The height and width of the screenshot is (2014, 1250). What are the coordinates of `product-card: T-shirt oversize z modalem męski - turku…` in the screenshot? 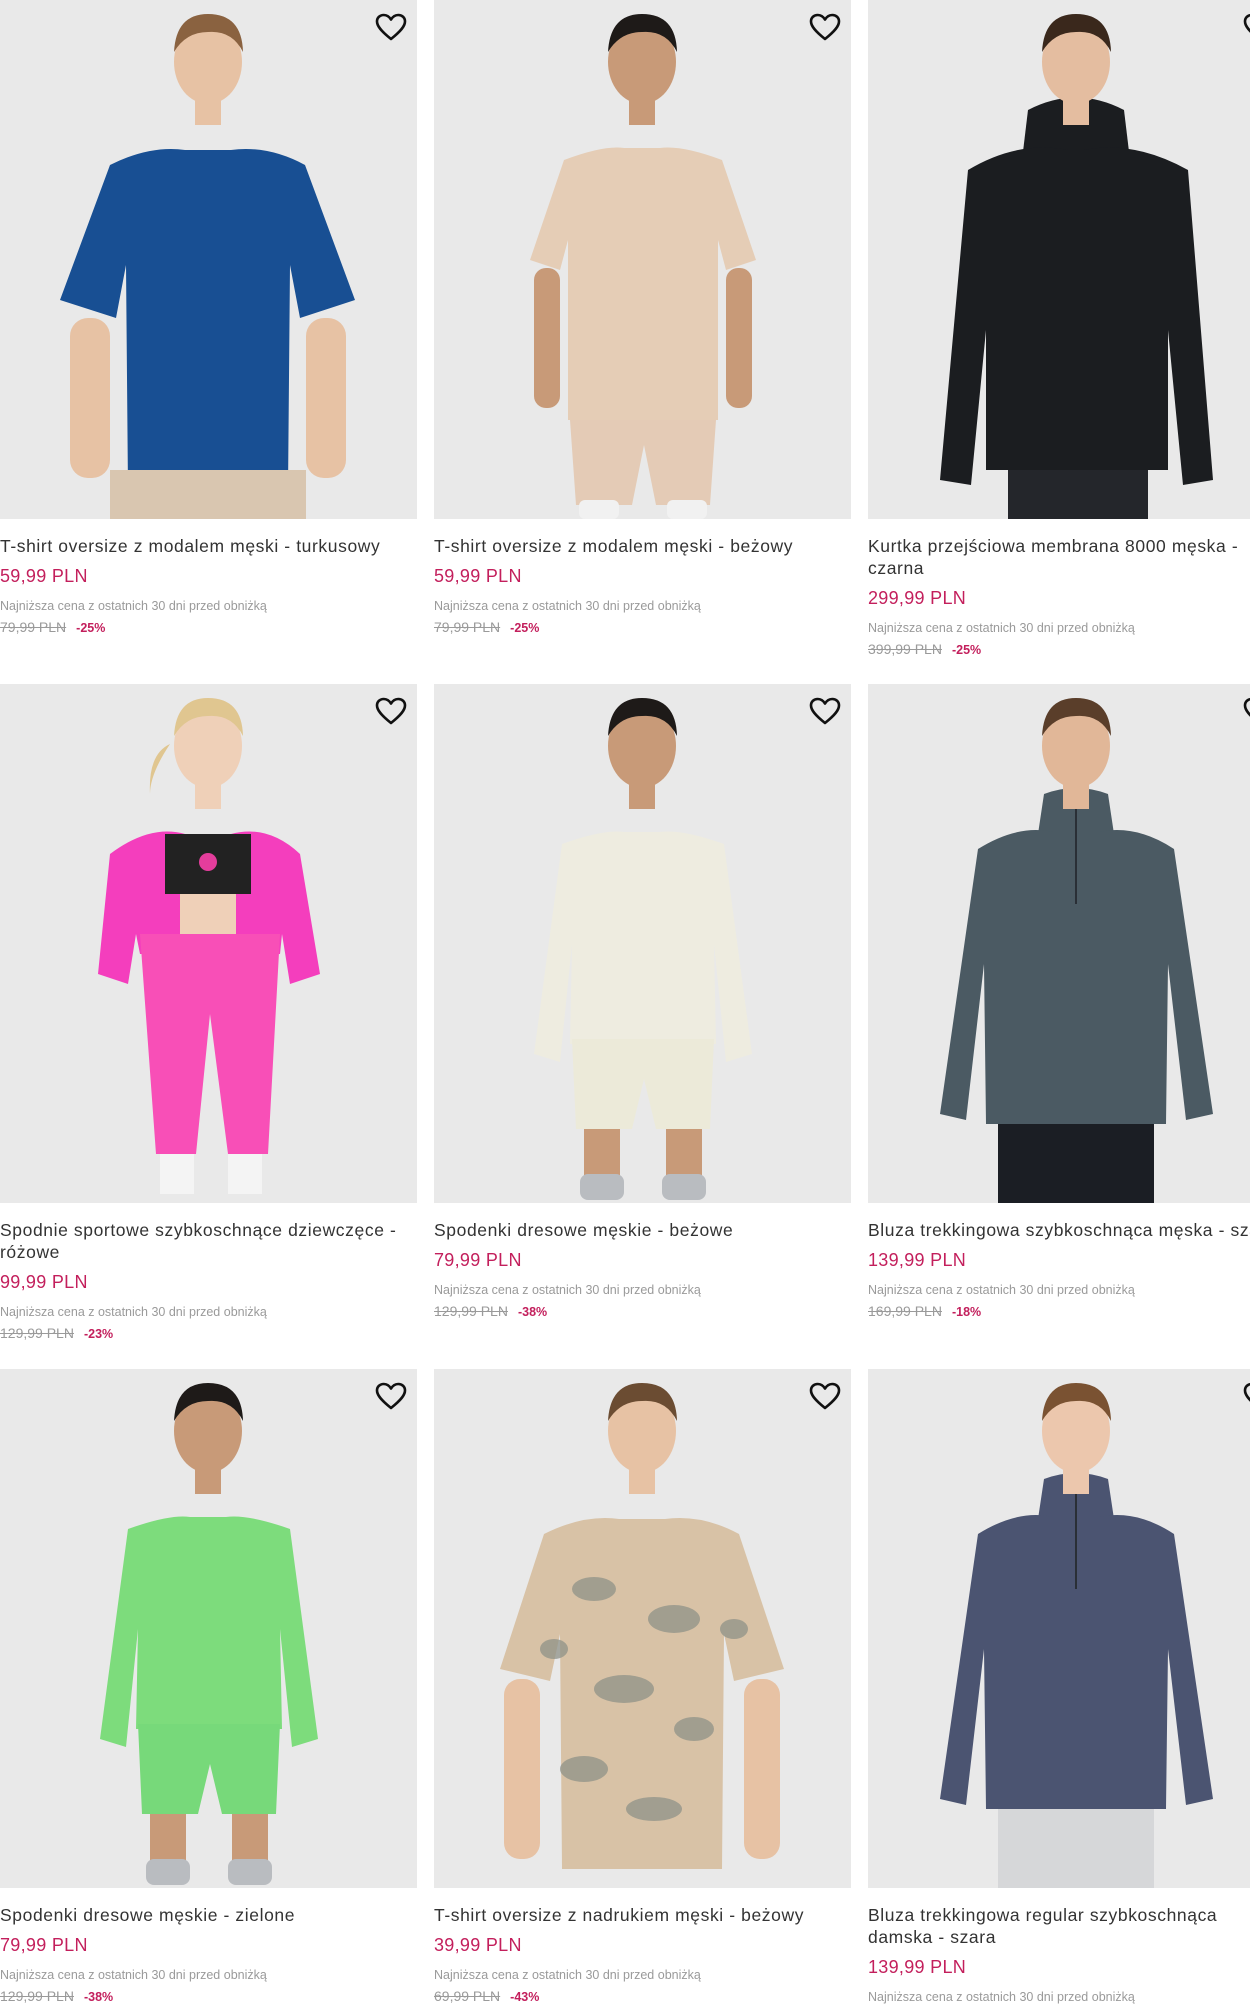 It's located at (208, 318).